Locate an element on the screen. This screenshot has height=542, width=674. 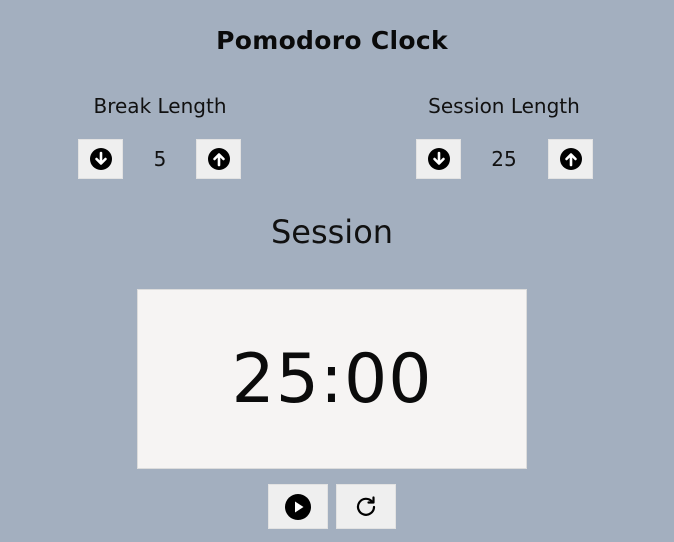
break-increment-button is located at coordinates (218, 159).